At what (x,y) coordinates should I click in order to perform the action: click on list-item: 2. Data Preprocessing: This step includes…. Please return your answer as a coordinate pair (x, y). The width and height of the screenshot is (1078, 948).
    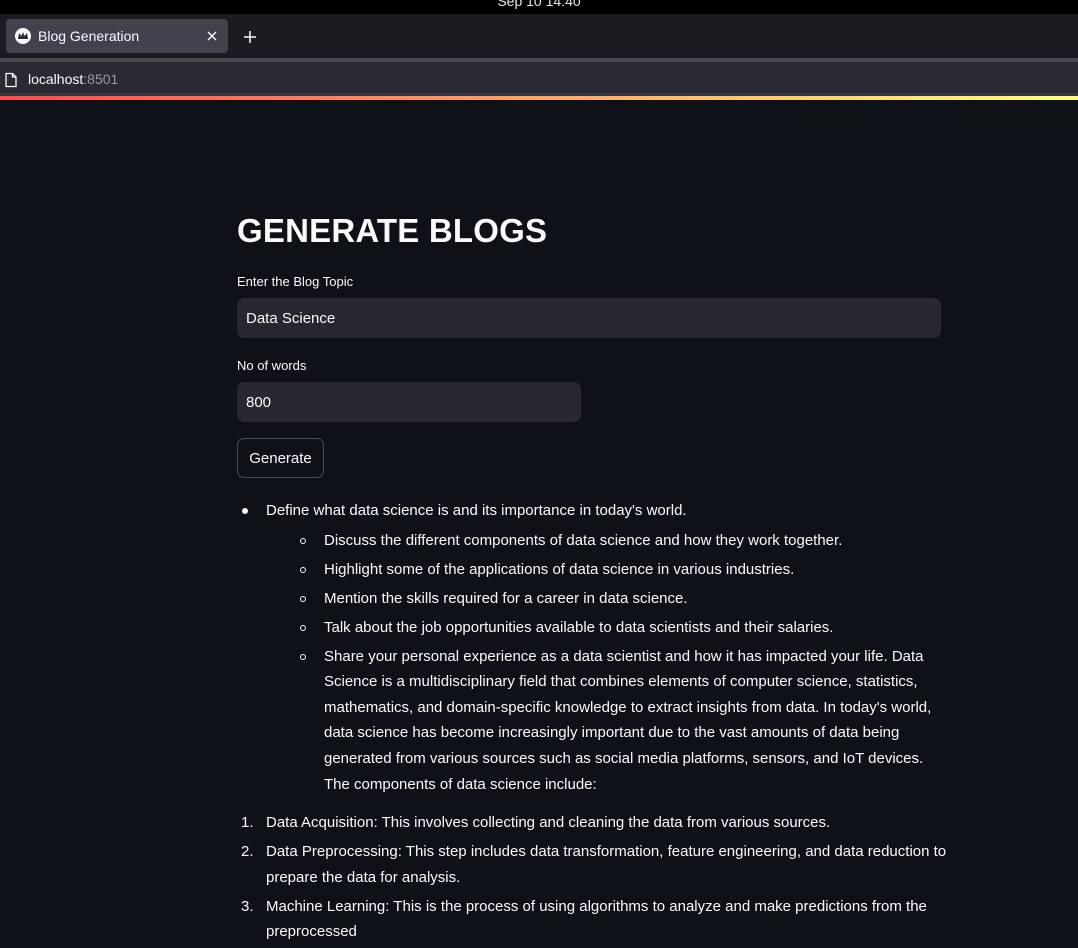
    Looking at the image, I should click on (592, 864).